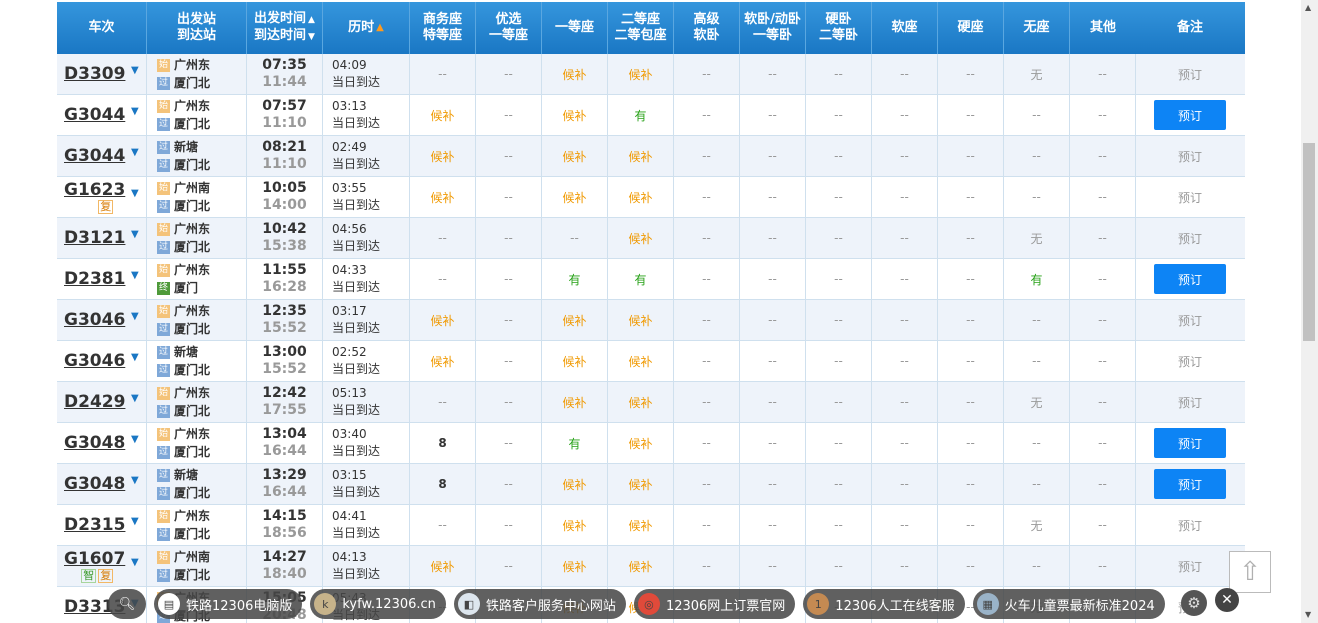 The width and height of the screenshot is (1318, 623). I want to click on bottom-link-5: ▦ 火车儿童票最新标准2024, so click(1068, 604).